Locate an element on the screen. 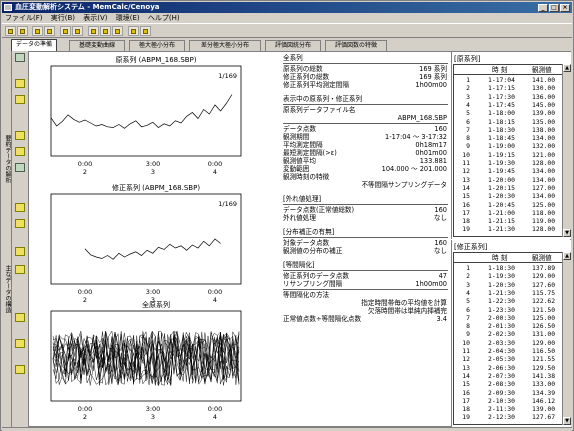 The height and width of the screenshot is (431, 574). original-table-row: 11 1-19:30 128.00 is located at coordinates (508, 163).